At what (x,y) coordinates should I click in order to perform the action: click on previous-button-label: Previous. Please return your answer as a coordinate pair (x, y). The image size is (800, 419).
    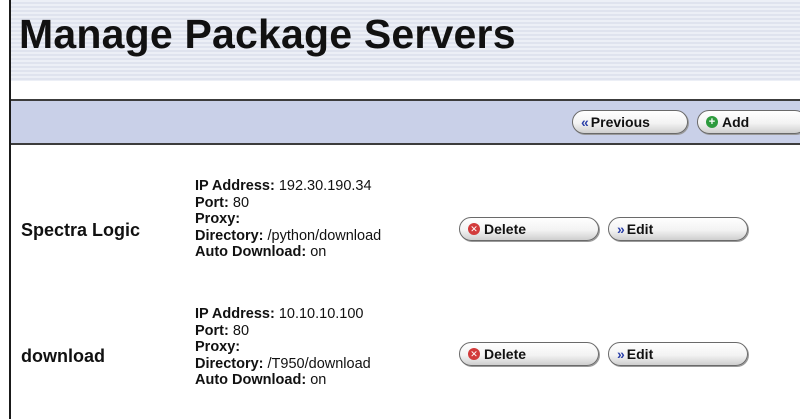
    Looking at the image, I should click on (620, 122).